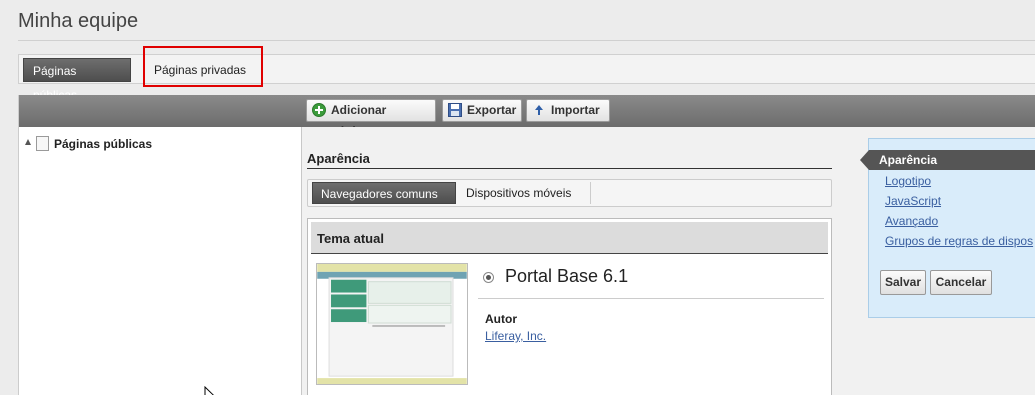 Image resolution: width=1035 pixels, height=395 pixels. I want to click on link-device-rule-groups: Grupos de regras de dispos, so click(959, 241).